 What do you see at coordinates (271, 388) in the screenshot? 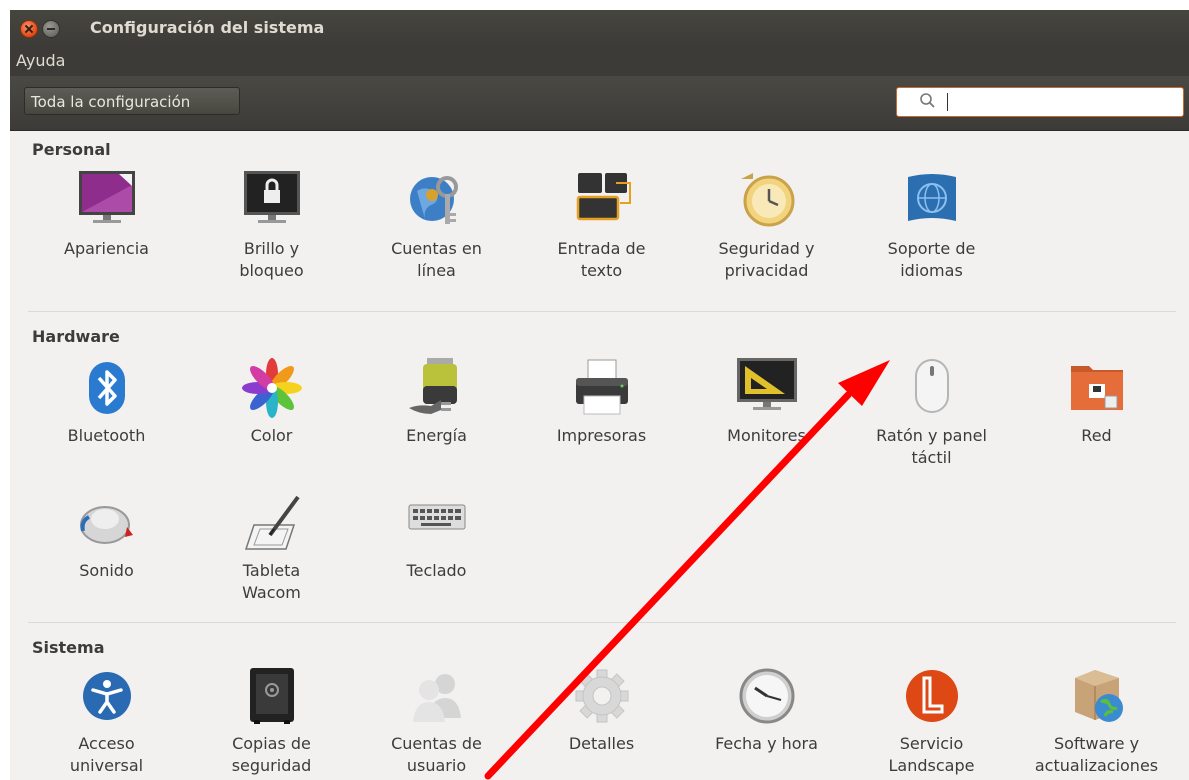
I see `color-icon` at bounding box center [271, 388].